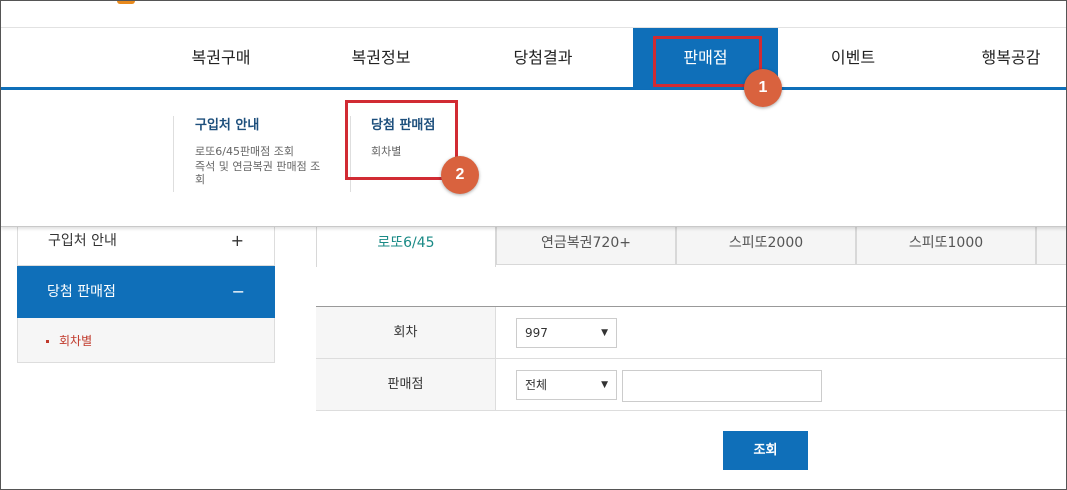 This screenshot has height=490, width=1067. I want to click on dropdown-link-lotto-stores: 로또6/45판매점 조회, so click(260, 151).